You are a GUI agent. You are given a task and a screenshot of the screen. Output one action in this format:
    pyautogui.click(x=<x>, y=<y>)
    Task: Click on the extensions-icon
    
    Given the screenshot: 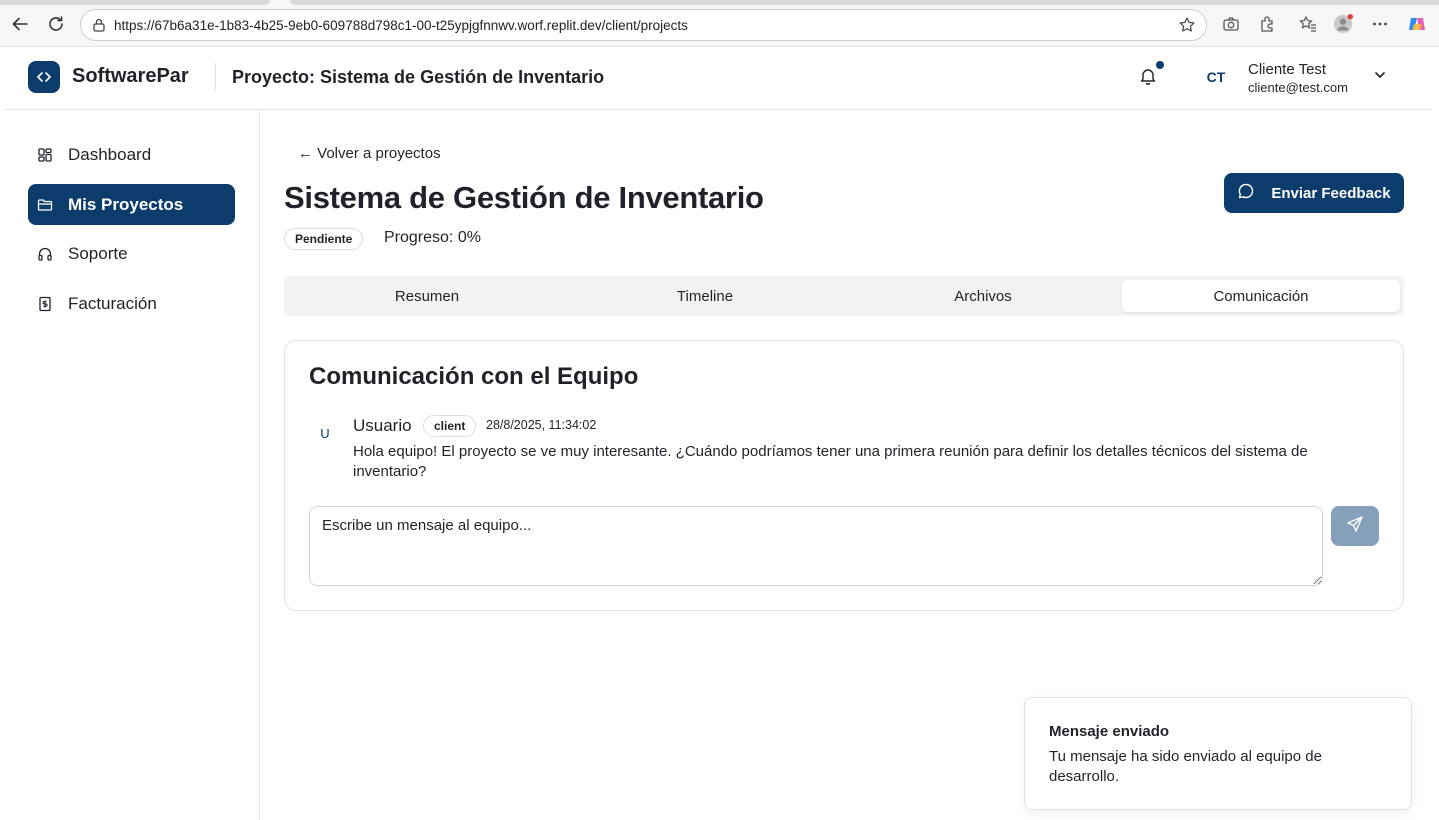 What is the action you would take?
    pyautogui.click(x=1267, y=24)
    